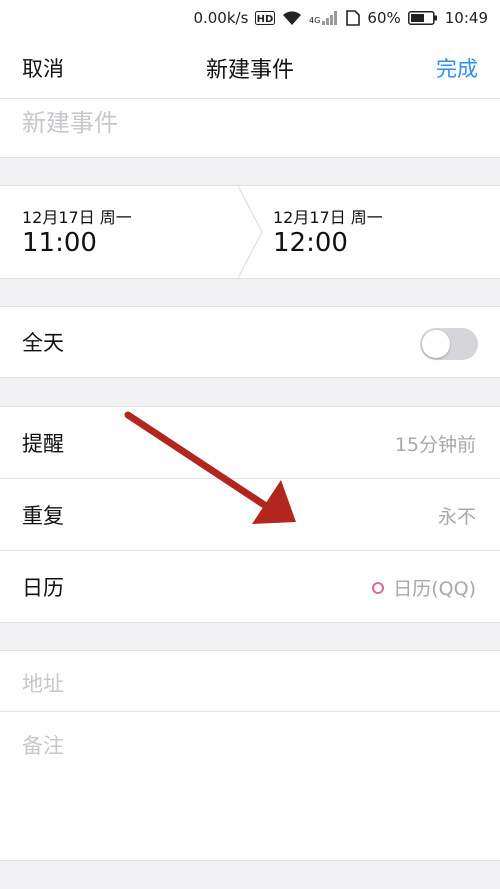 The image size is (500, 889). What do you see at coordinates (43, 746) in the screenshot?
I see `notes-placeholder: 备注` at bounding box center [43, 746].